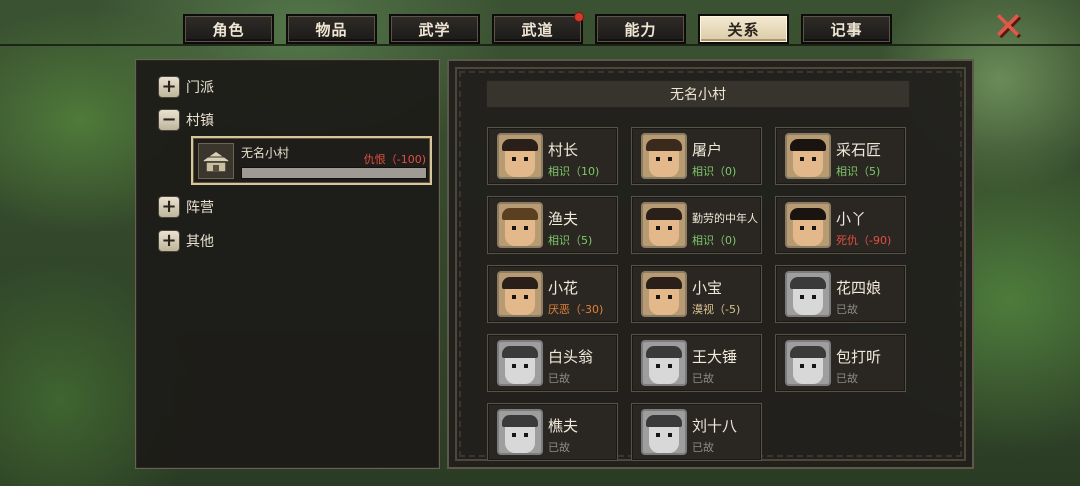 This screenshot has width=1080, height=486. Describe the element at coordinates (394, 159) in the screenshot. I see `village-relation-status: 仇恨（-100)` at that location.